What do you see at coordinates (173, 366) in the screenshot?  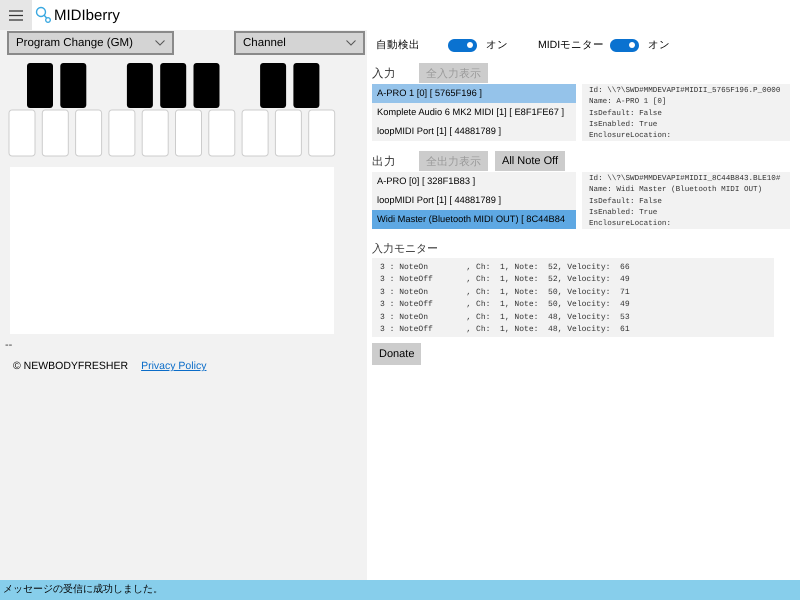 I see `privacy-policy-link: Privacy Policy` at bounding box center [173, 366].